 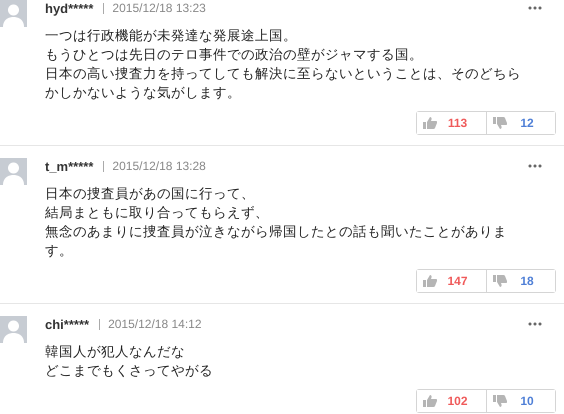 What do you see at coordinates (150, 324) in the screenshot?
I see `post-date: 2015/12/18 14:12` at bounding box center [150, 324].